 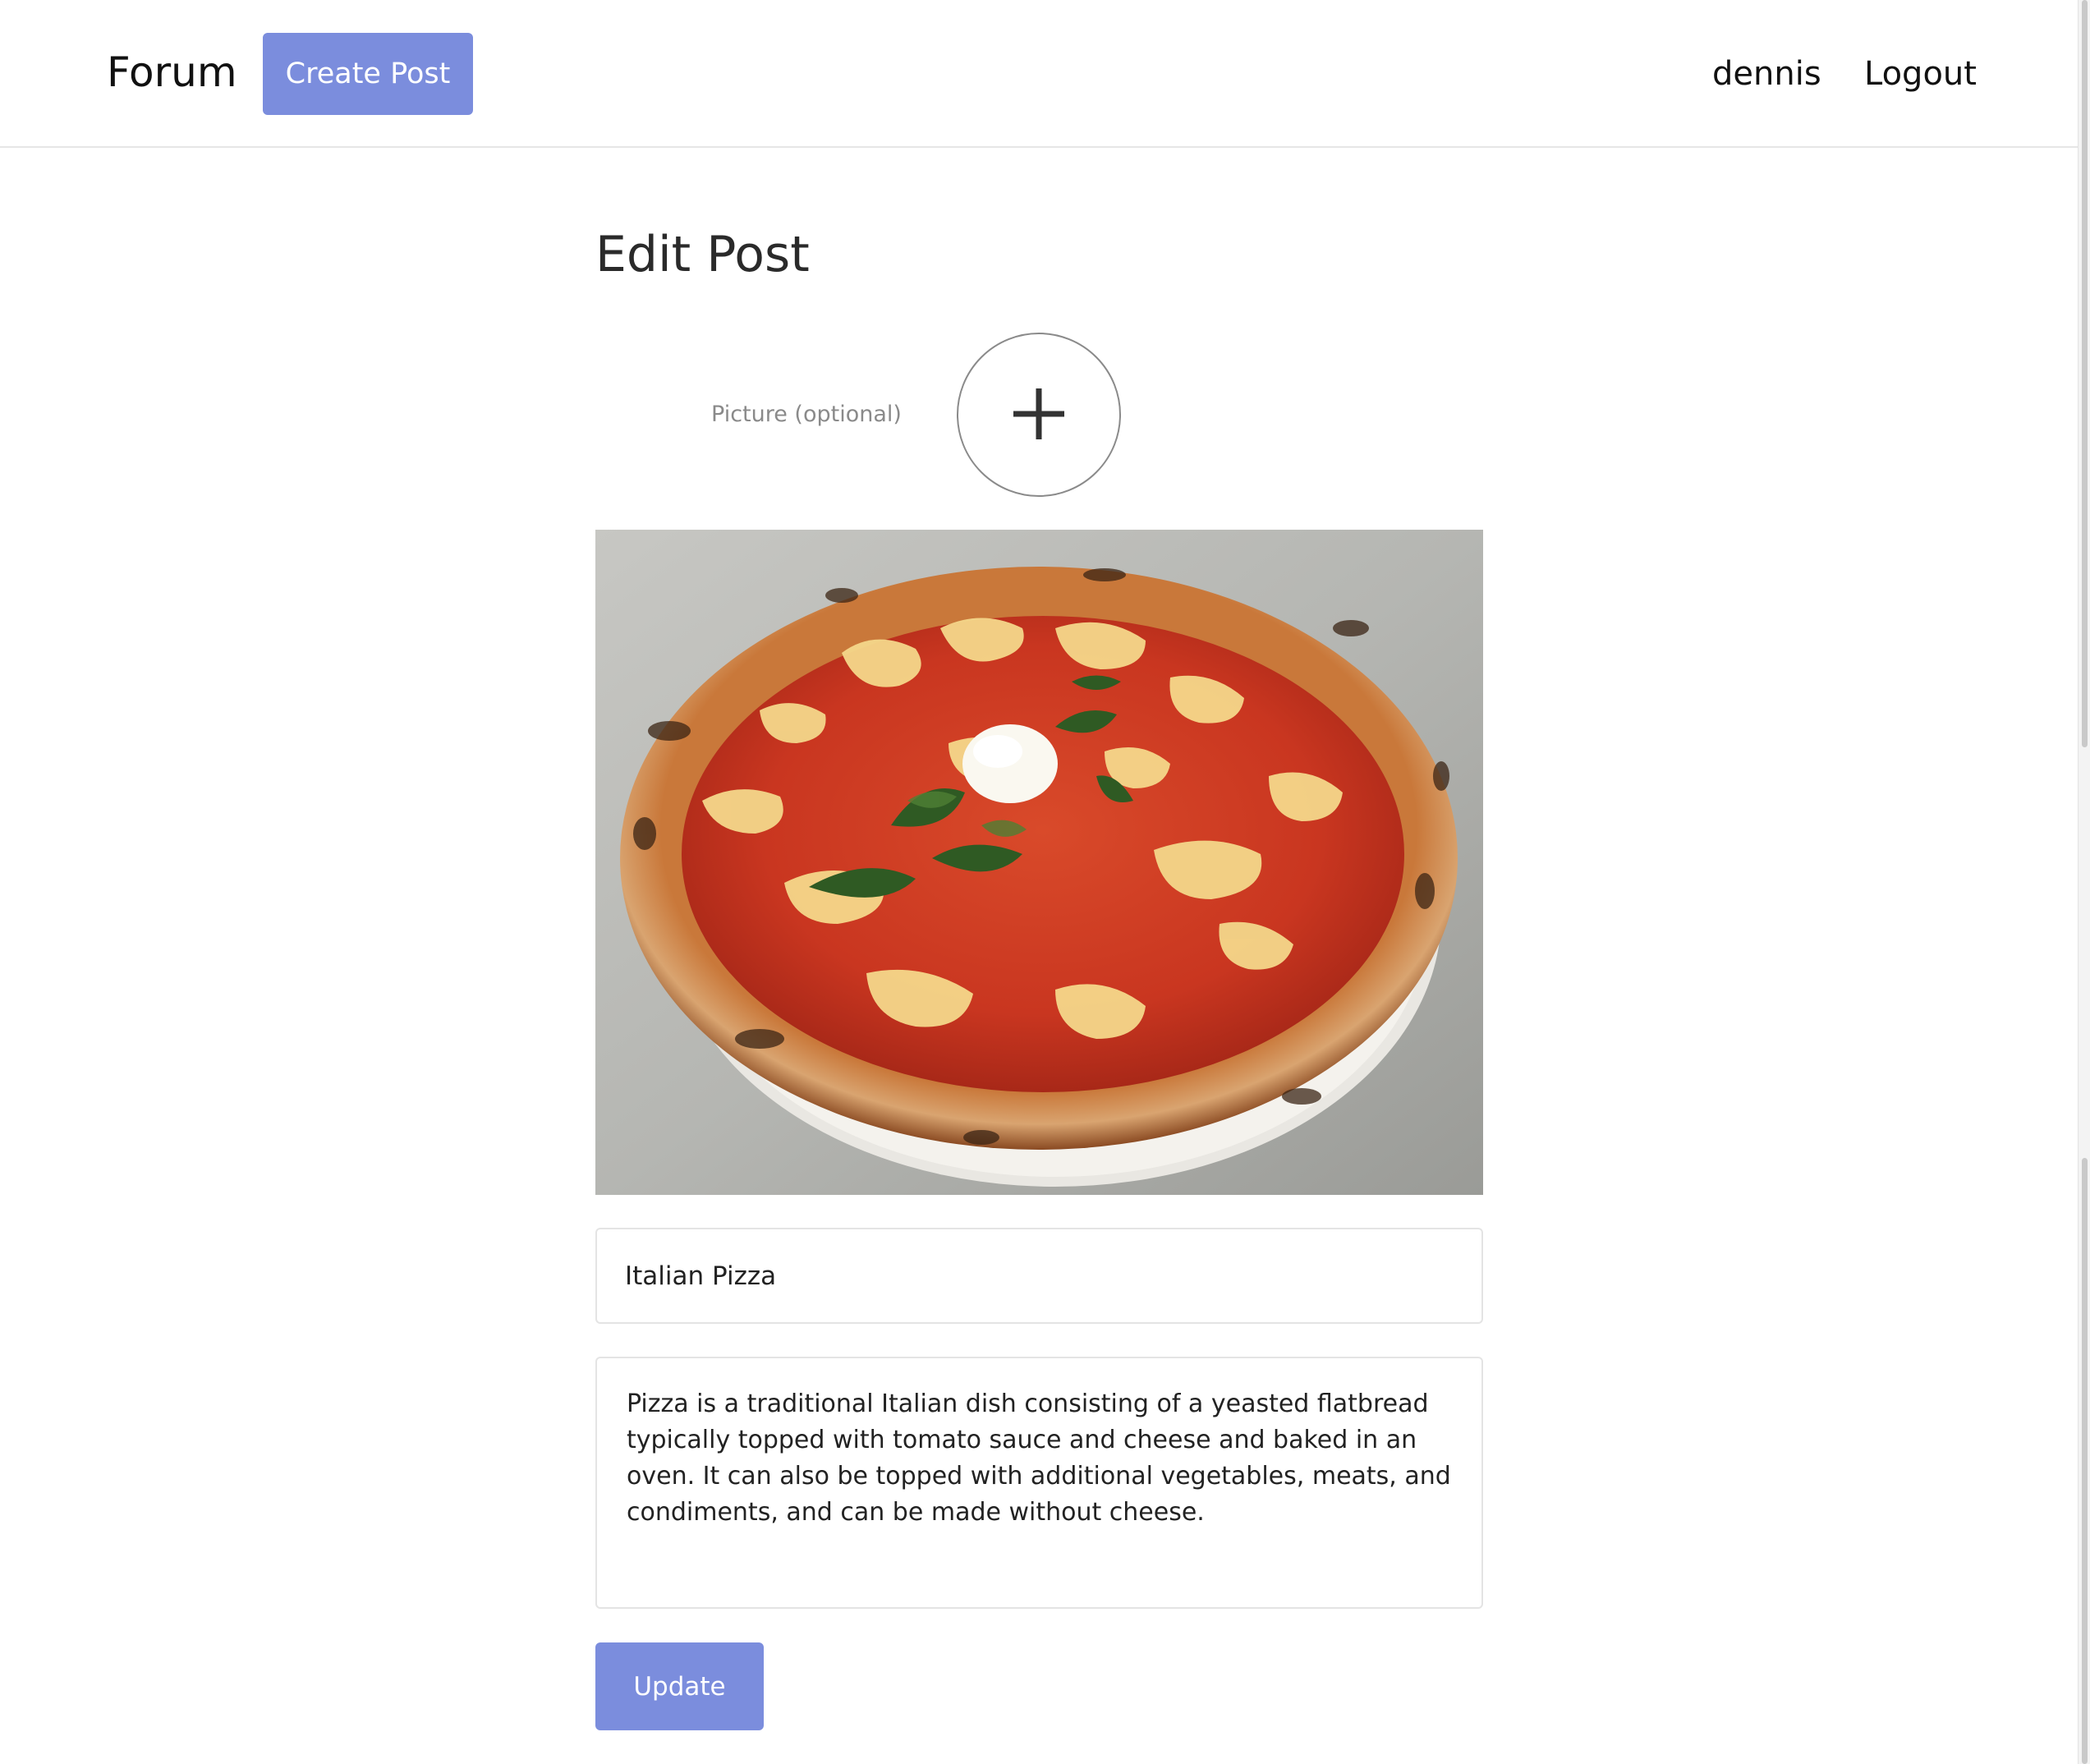 What do you see at coordinates (702, 254) in the screenshot?
I see `page-title: Edit Post` at bounding box center [702, 254].